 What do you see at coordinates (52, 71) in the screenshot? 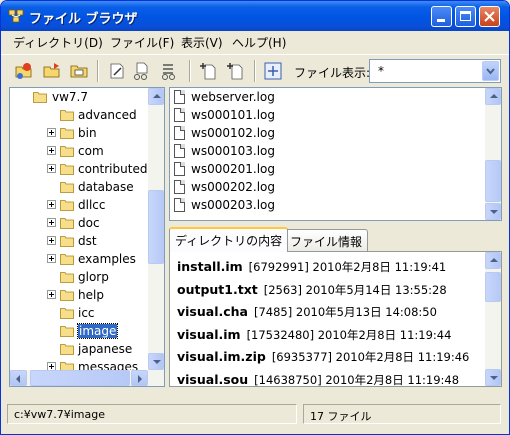
I see `open-icon` at bounding box center [52, 71].